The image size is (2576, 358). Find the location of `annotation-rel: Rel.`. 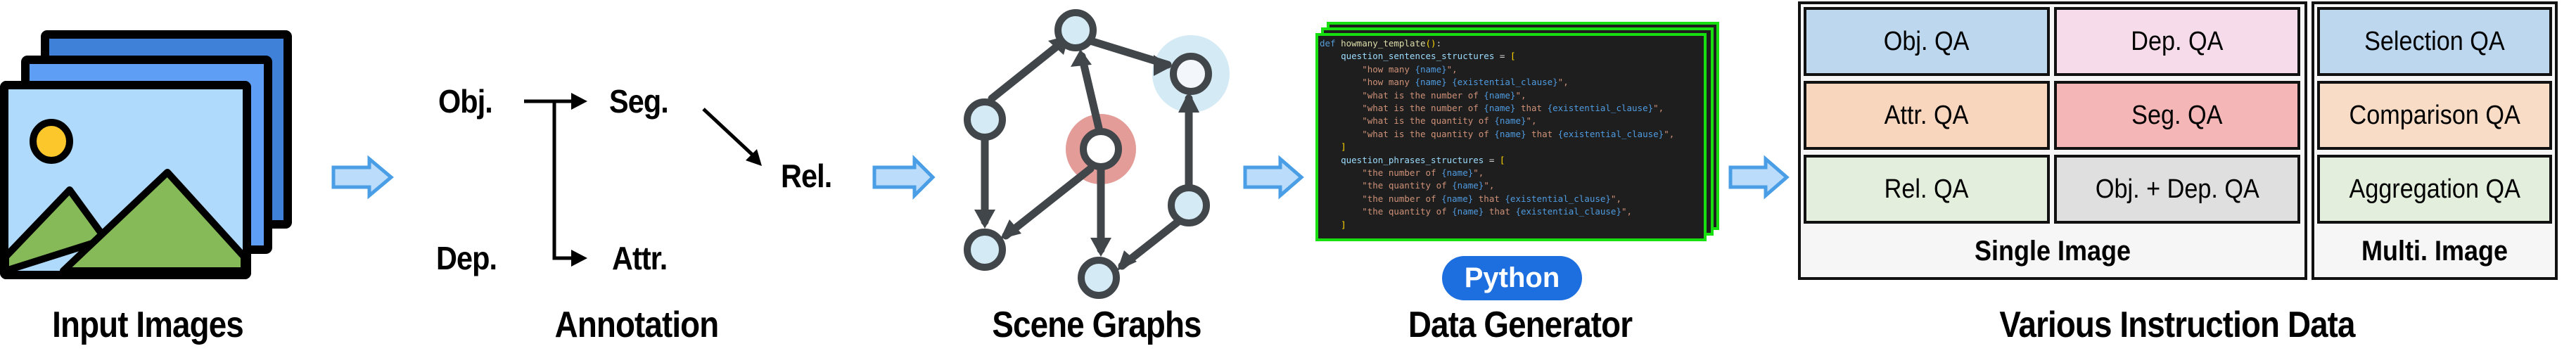

annotation-rel: Rel. is located at coordinates (806, 176).